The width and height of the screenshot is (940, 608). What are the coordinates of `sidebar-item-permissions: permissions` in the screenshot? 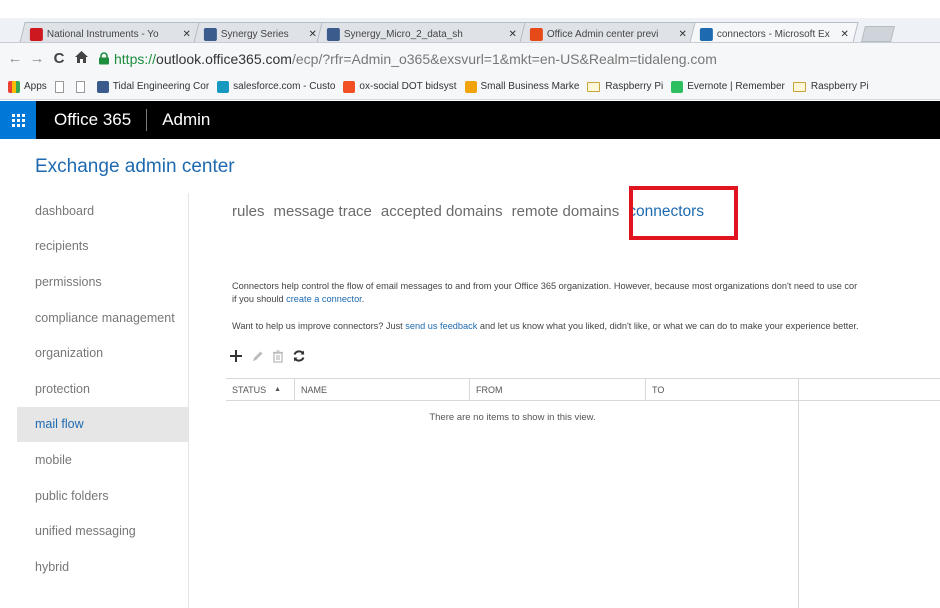 It's located at (102, 282).